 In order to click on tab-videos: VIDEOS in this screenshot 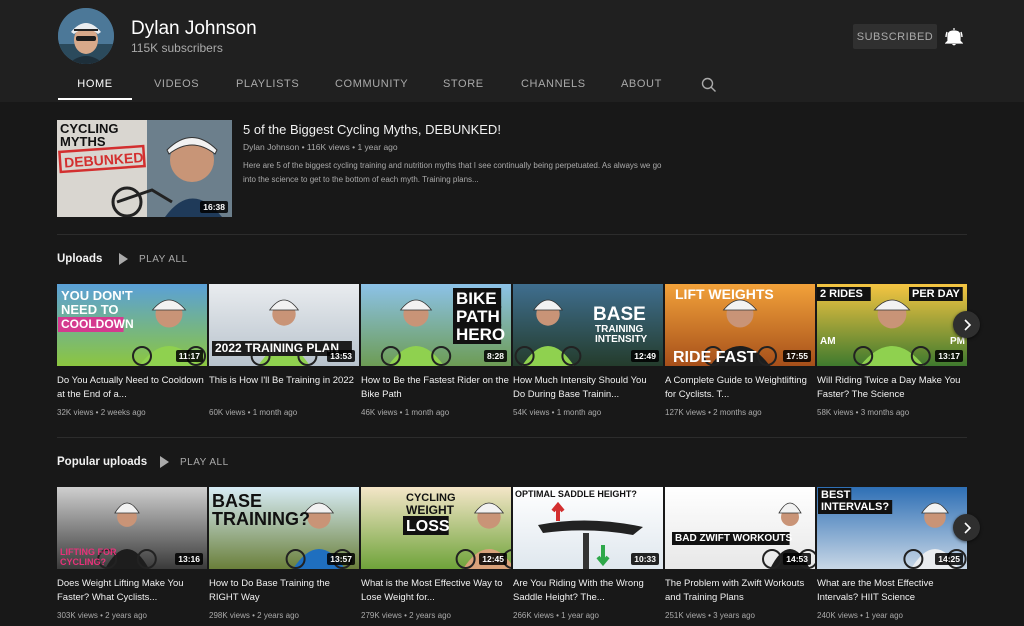, I will do `click(176, 85)`.